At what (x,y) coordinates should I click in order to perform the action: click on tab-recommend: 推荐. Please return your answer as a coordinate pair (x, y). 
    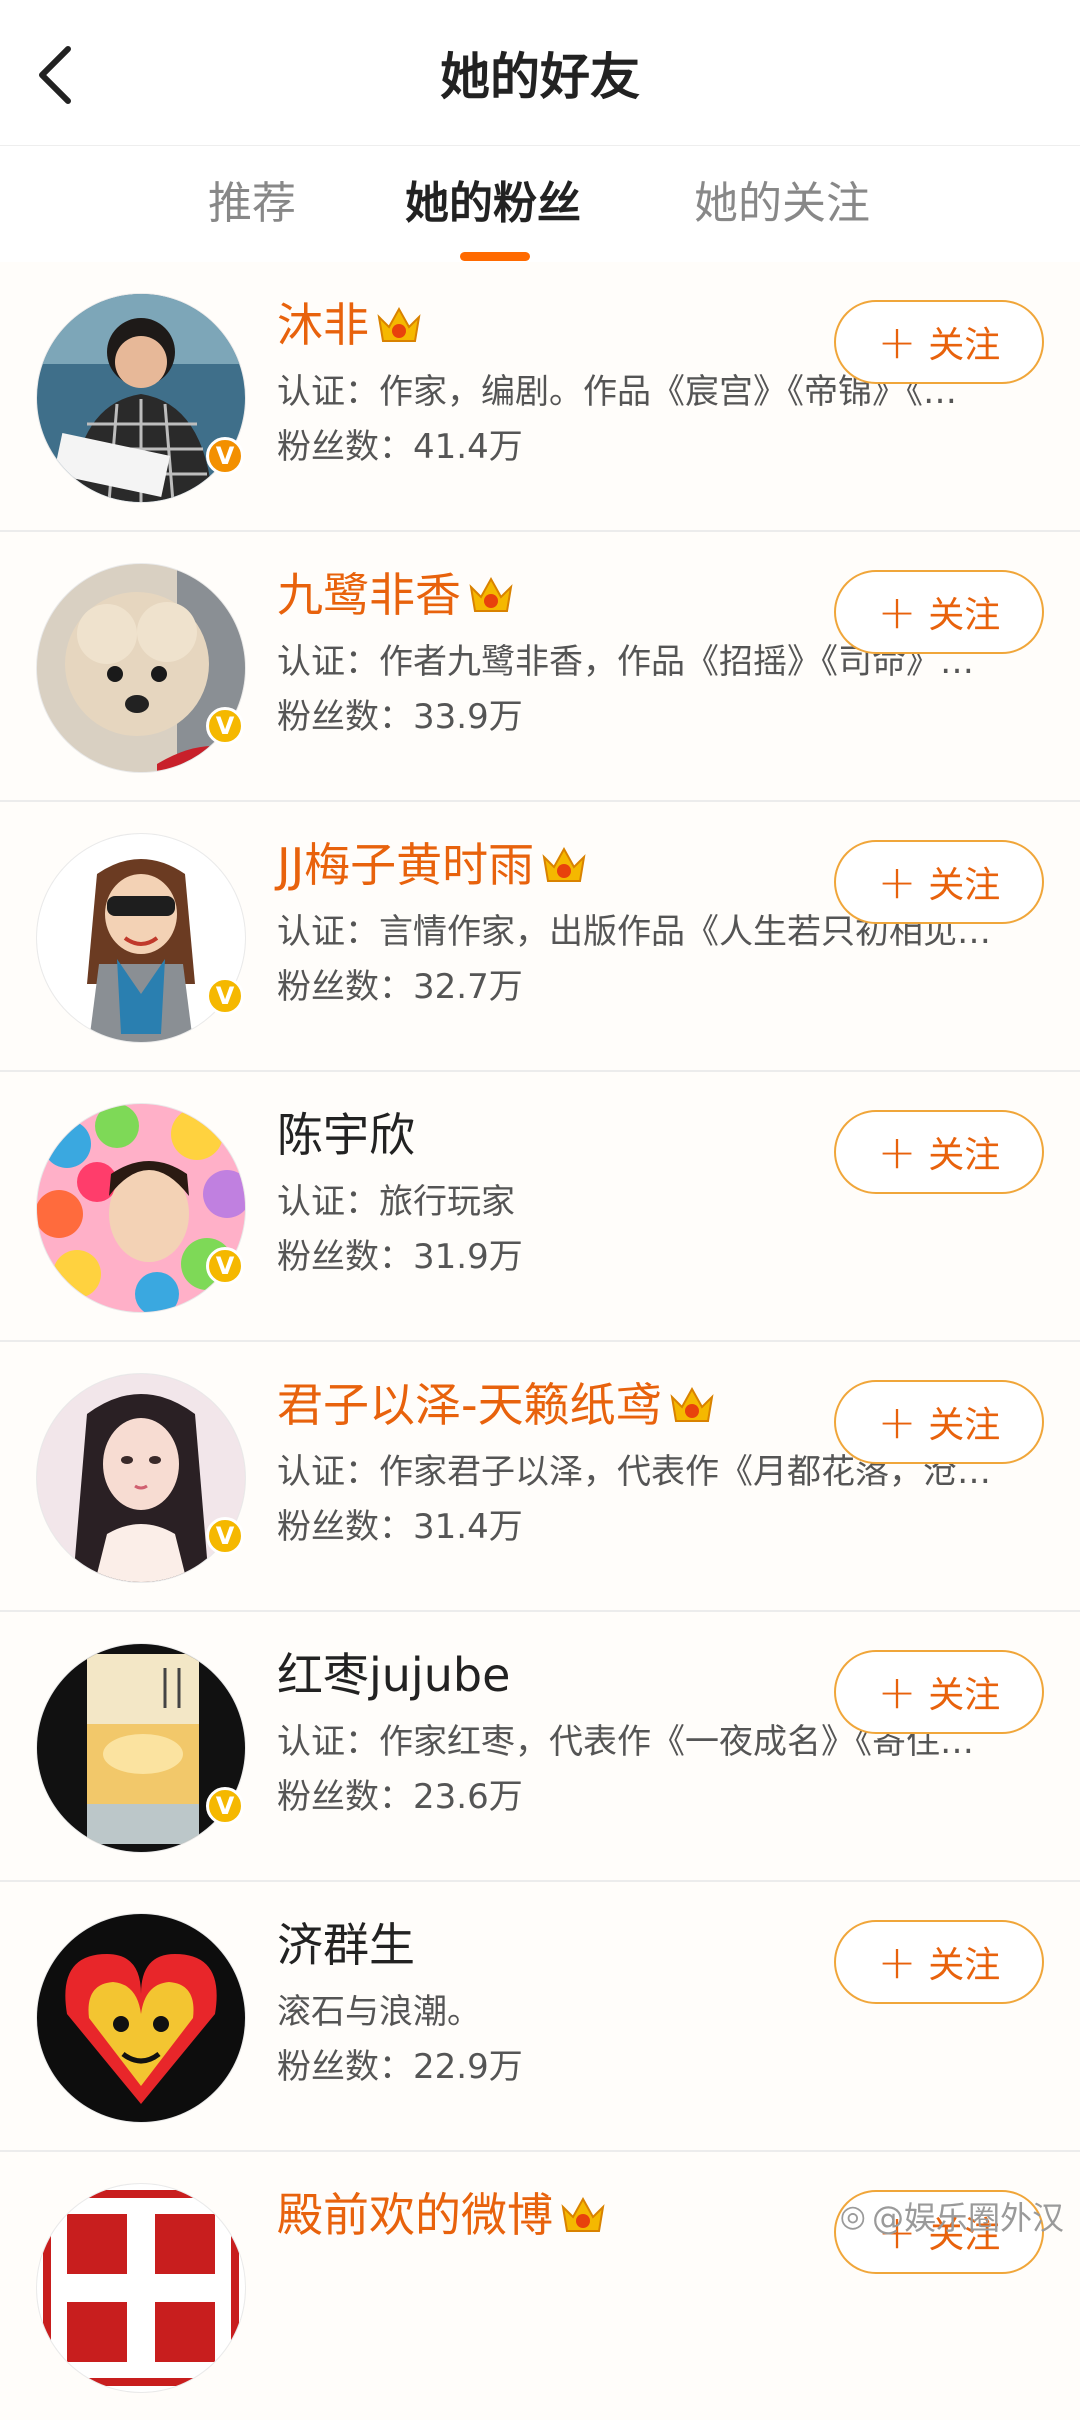
    Looking at the image, I should click on (252, 204).